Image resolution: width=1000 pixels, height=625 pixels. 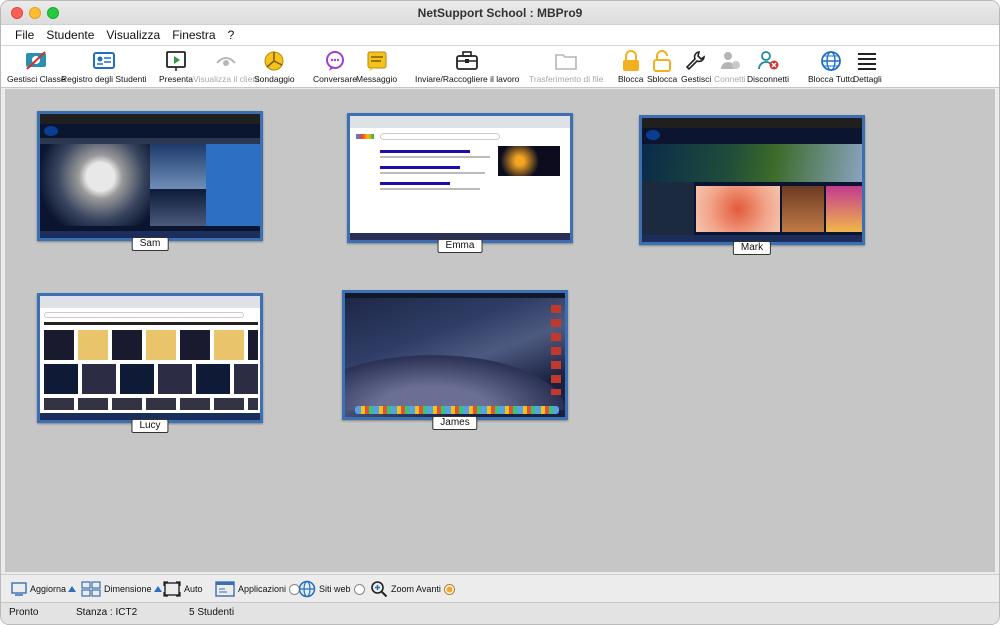 What do you see at coordinates (768, 79) in the screenshot?
I see `disconnetti-label: Disconnetti` at bounding box center [768, 79].